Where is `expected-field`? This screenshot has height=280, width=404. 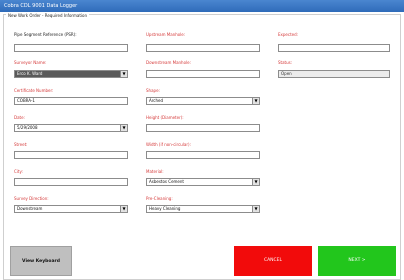
expected-field is located at coordinates (334, 48).